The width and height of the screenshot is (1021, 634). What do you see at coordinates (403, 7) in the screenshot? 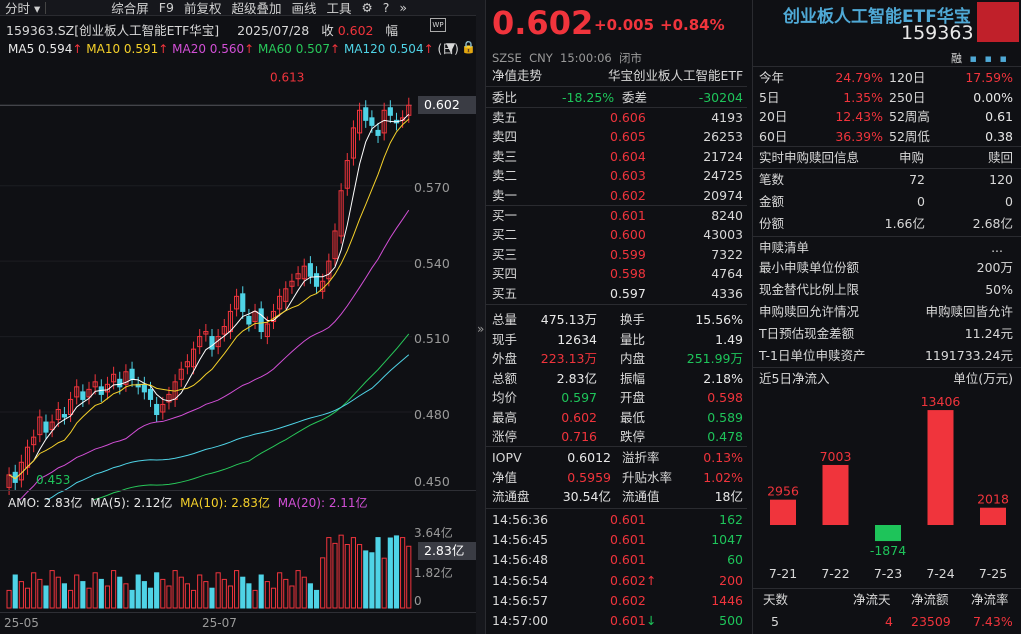
I see `collapse-icon: »` at bounding box center [403, 7].